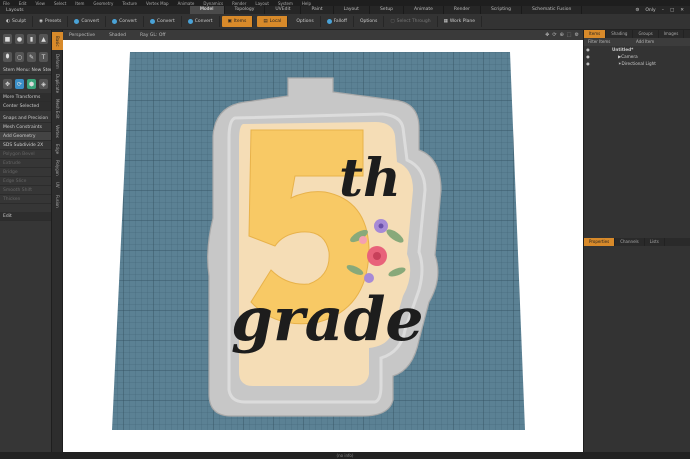  What do you see at coordinates (600, 242) in the screenshot?
I see `tab-properties: Properties` at bounding box center [600, 242].